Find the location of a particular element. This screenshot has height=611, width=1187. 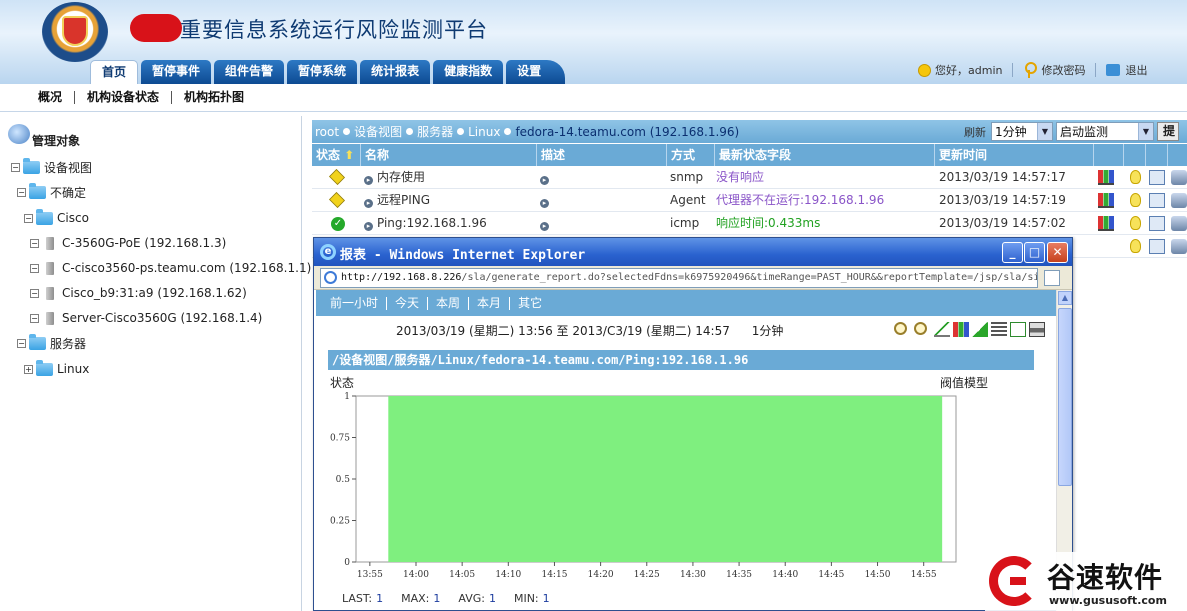

list-icon is located at coordinates (999, 329).